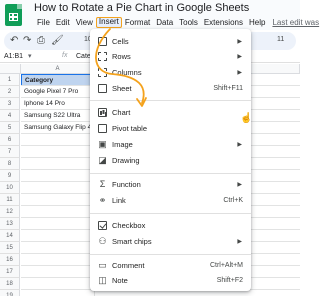 This screenshot has width=320, height=296. What do you see at coordinates (102, 72) in the screenshot?
I see `columns-icon` at bounding box center [102, 72].